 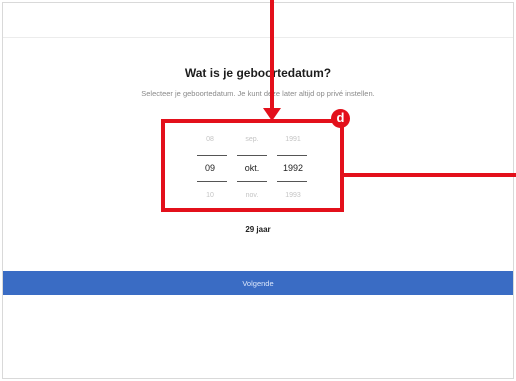 What do you see at coordinates (252, 165) in the screenshot?
I see `annotation-box` at bounding box center [252, 165].